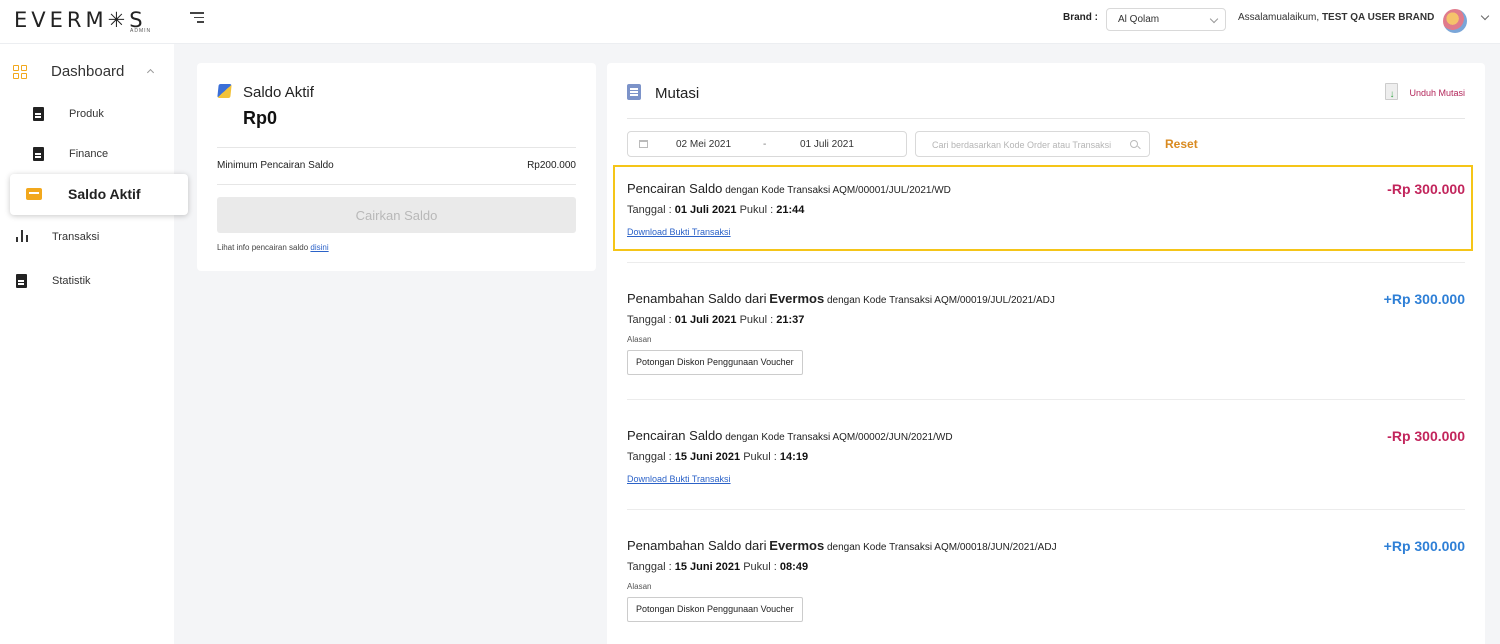  Describe the element at coordinates (1485, 16) in the screenshot. I see `user-menu-chevron-icon` at that location.